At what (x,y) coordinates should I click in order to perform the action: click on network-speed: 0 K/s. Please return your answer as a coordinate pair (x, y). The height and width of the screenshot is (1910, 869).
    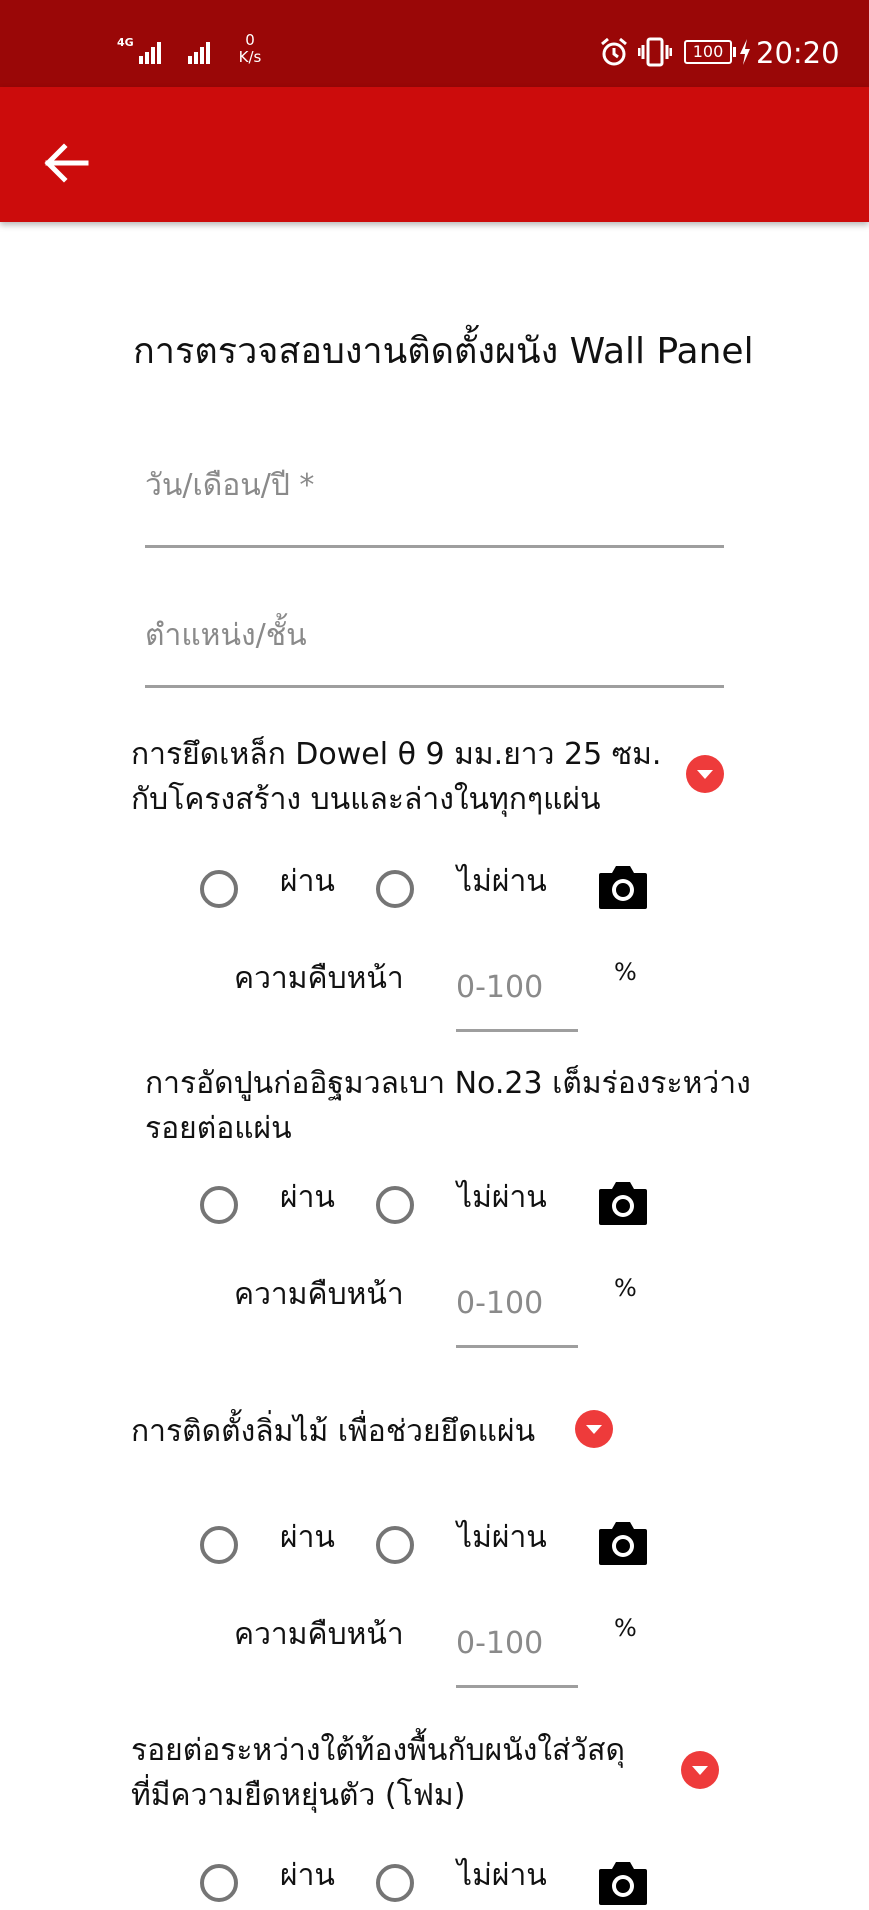
    Looking at the image, I should click on (250, 49).